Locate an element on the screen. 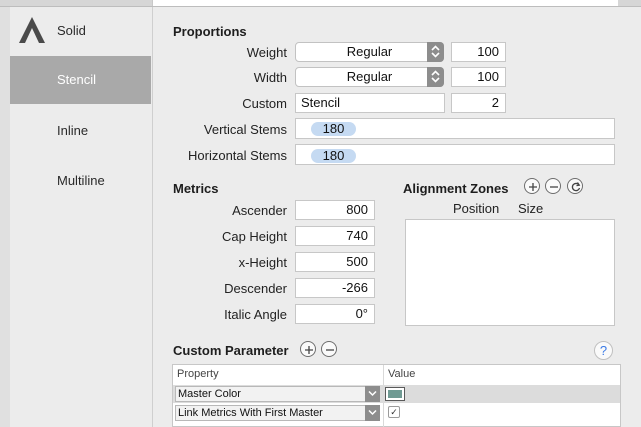  sidebar-item-label: Multiline is located at coordinates (81, 180).